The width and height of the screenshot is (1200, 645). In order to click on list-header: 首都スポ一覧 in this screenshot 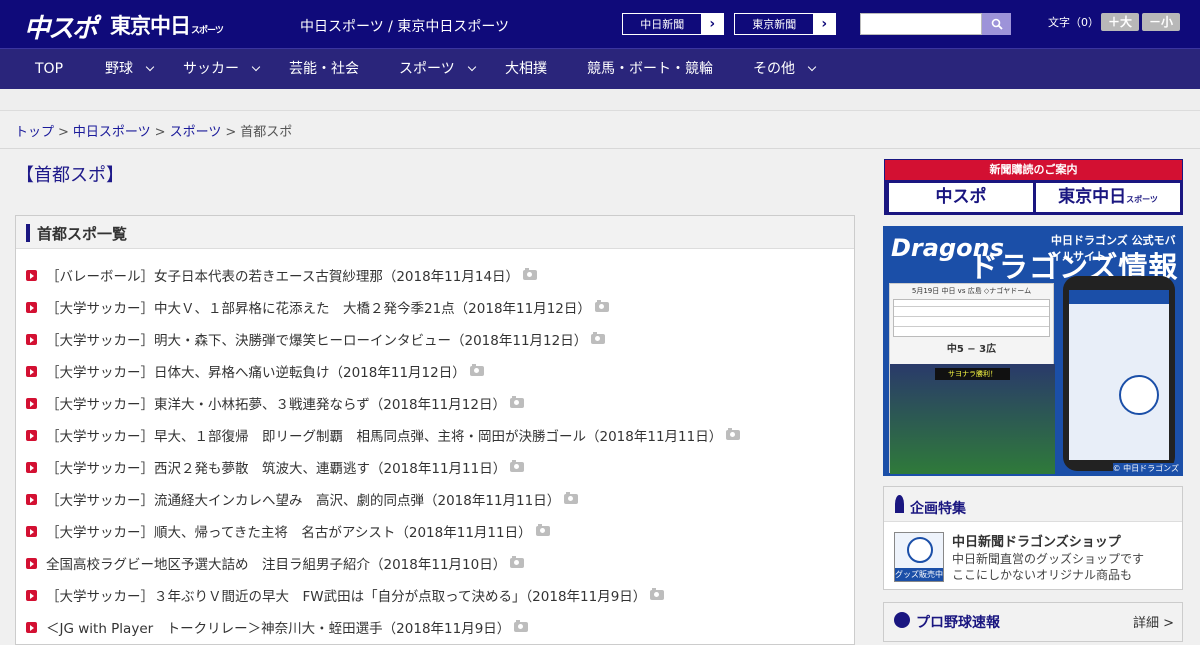, I will do `click(435, 232)`.